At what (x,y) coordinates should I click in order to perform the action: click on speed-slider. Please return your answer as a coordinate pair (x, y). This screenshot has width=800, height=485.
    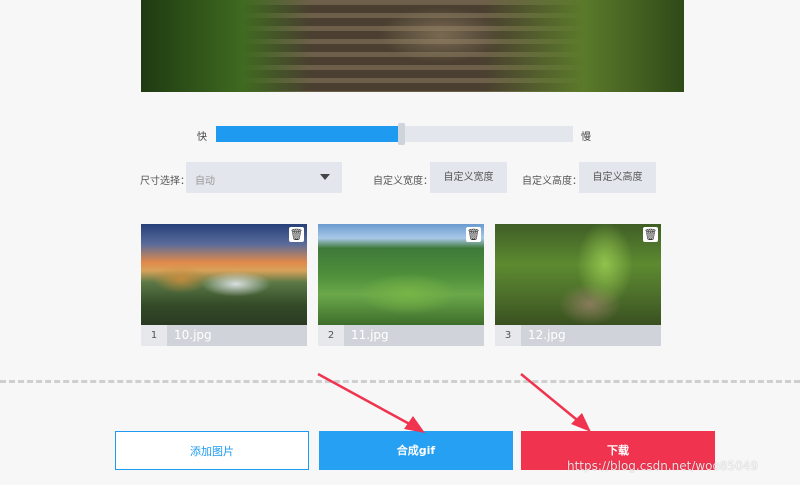
    Looking at the image, I should click on (394, 134).